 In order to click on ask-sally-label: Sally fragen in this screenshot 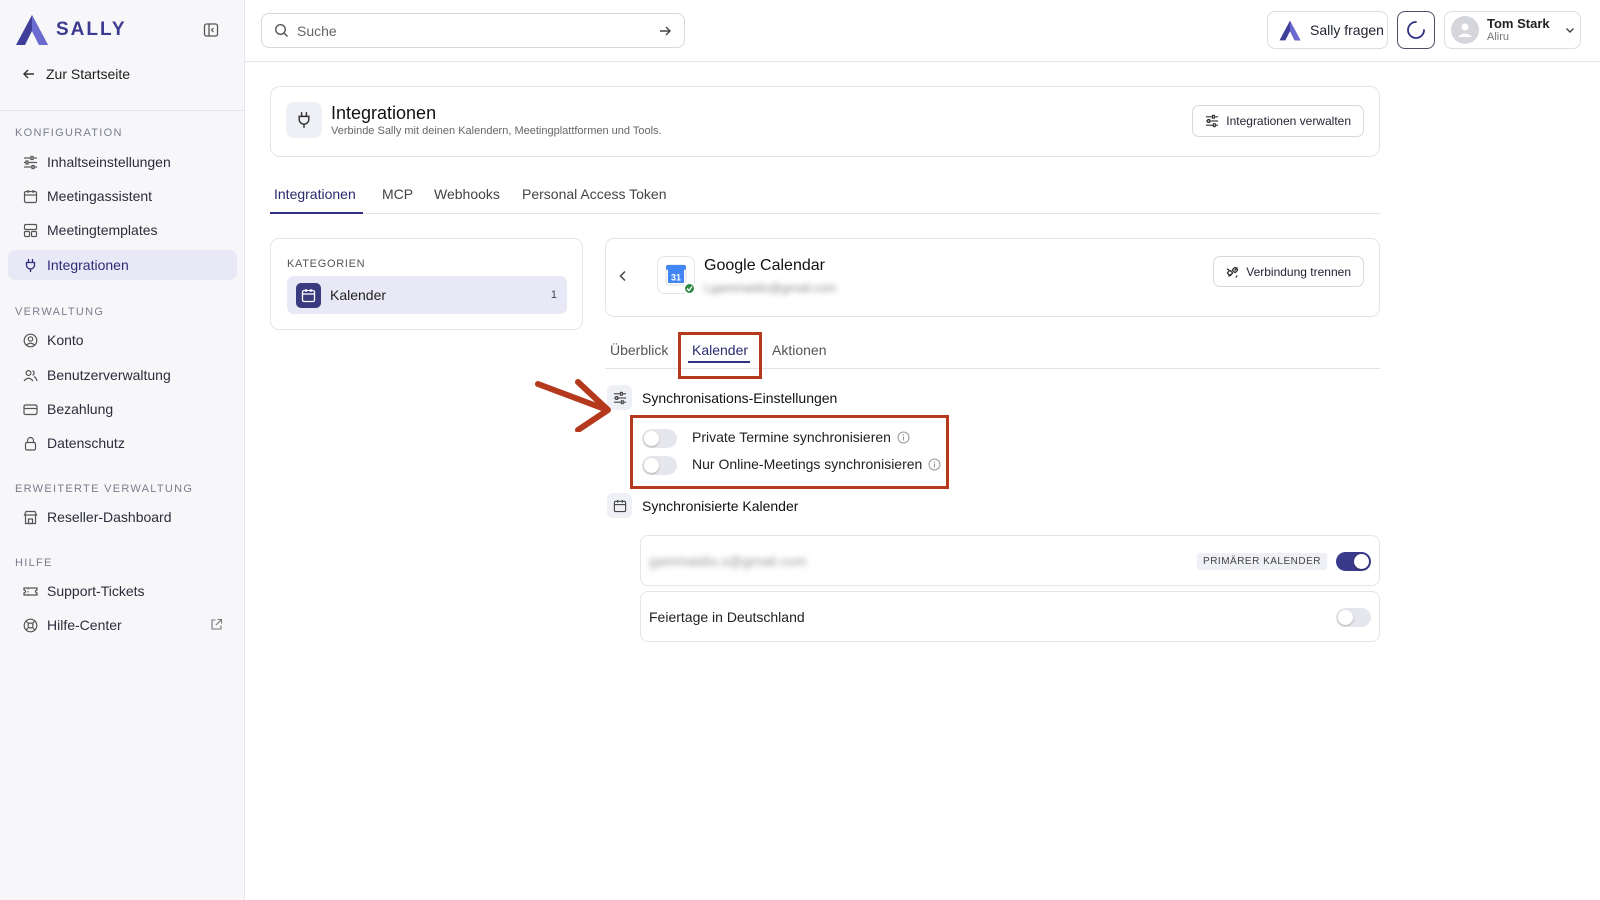, I will do `click(1347, 30)`.